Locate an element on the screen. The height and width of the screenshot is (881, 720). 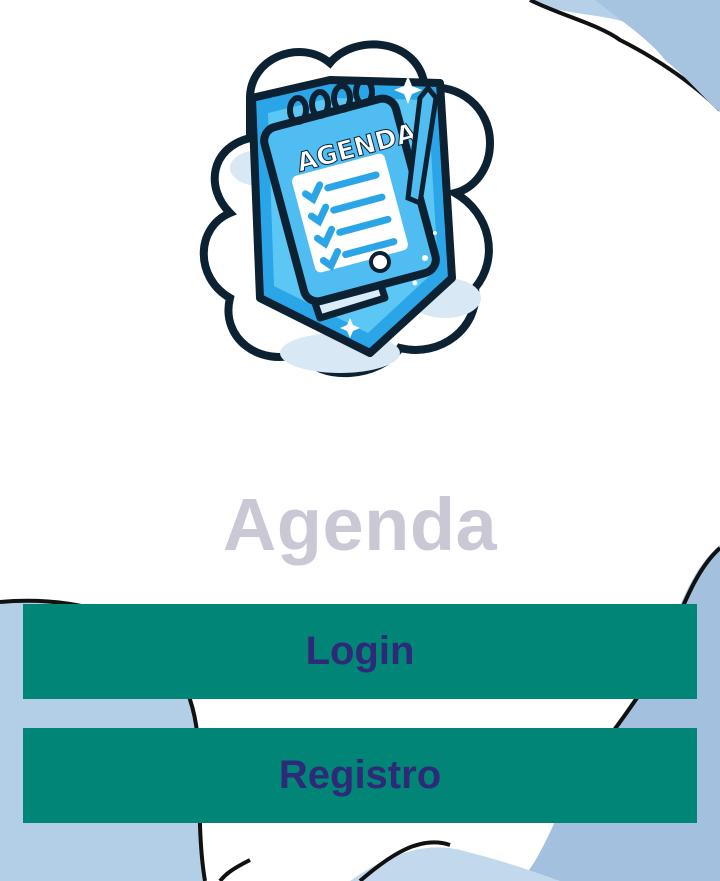
login-button: Login is located at coordinates (360, 651).